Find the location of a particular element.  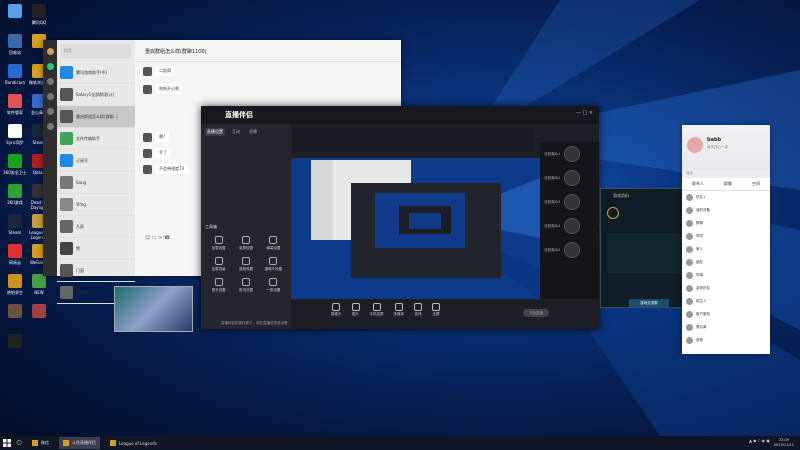

favorites-icon is located at coordinates (50, 96).